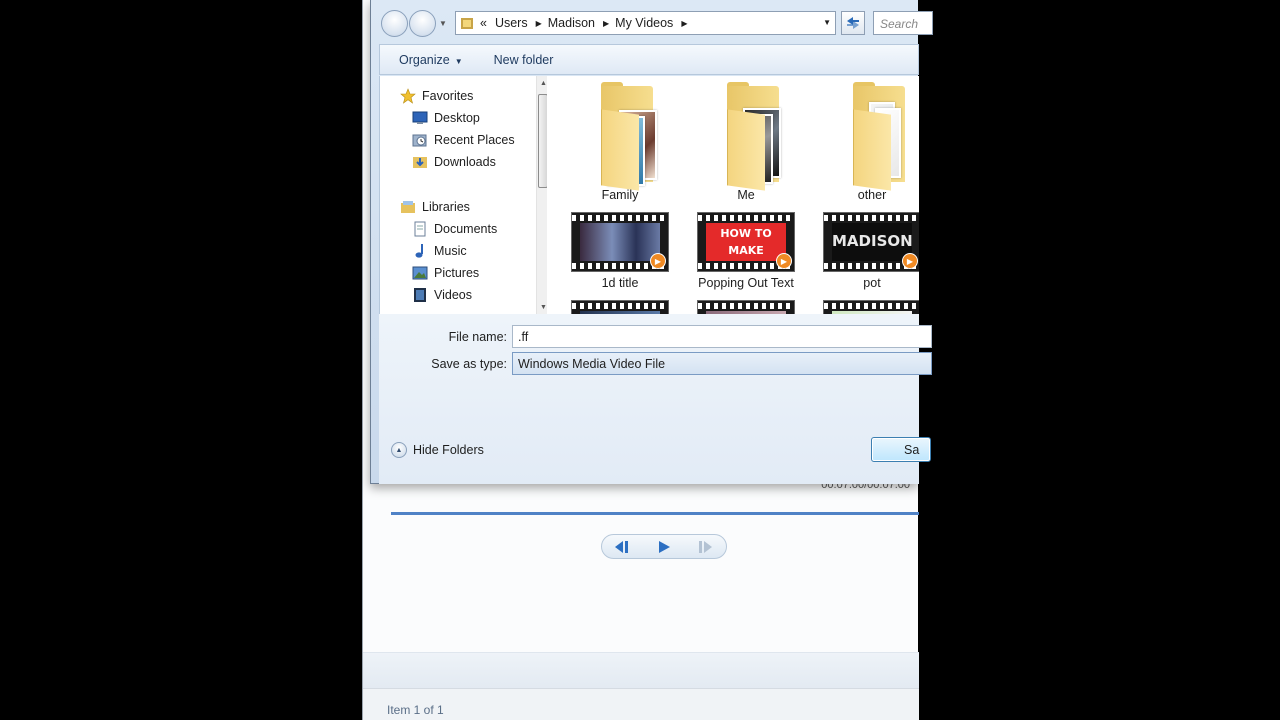 This screenshot has width=1280, height=720. I want to click on forward-button, so click(422, 23).